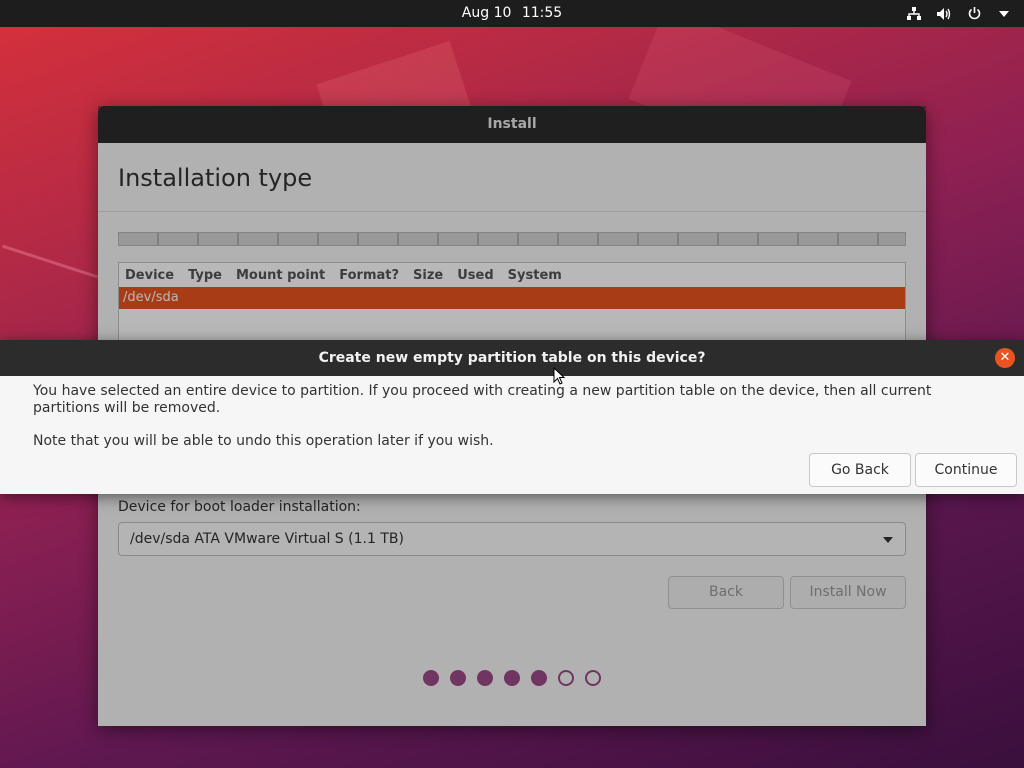 The image size is (1024, 768). Describe the element at coordinates (239, 507) in the screenshot. I see `boot-loader-label: Device for boot loader installation:` at that location.